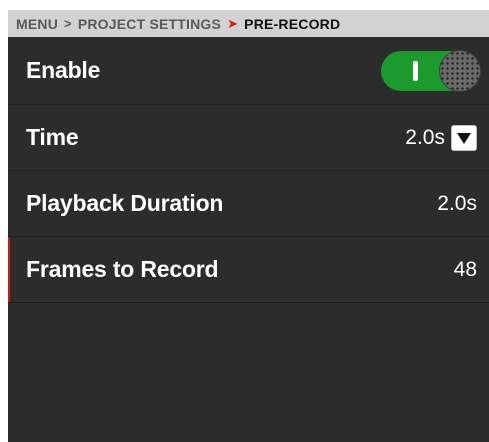 This screenshot has width=489, height=442. I want to click on time-dropdown: 2.0s, so click(441, 137).